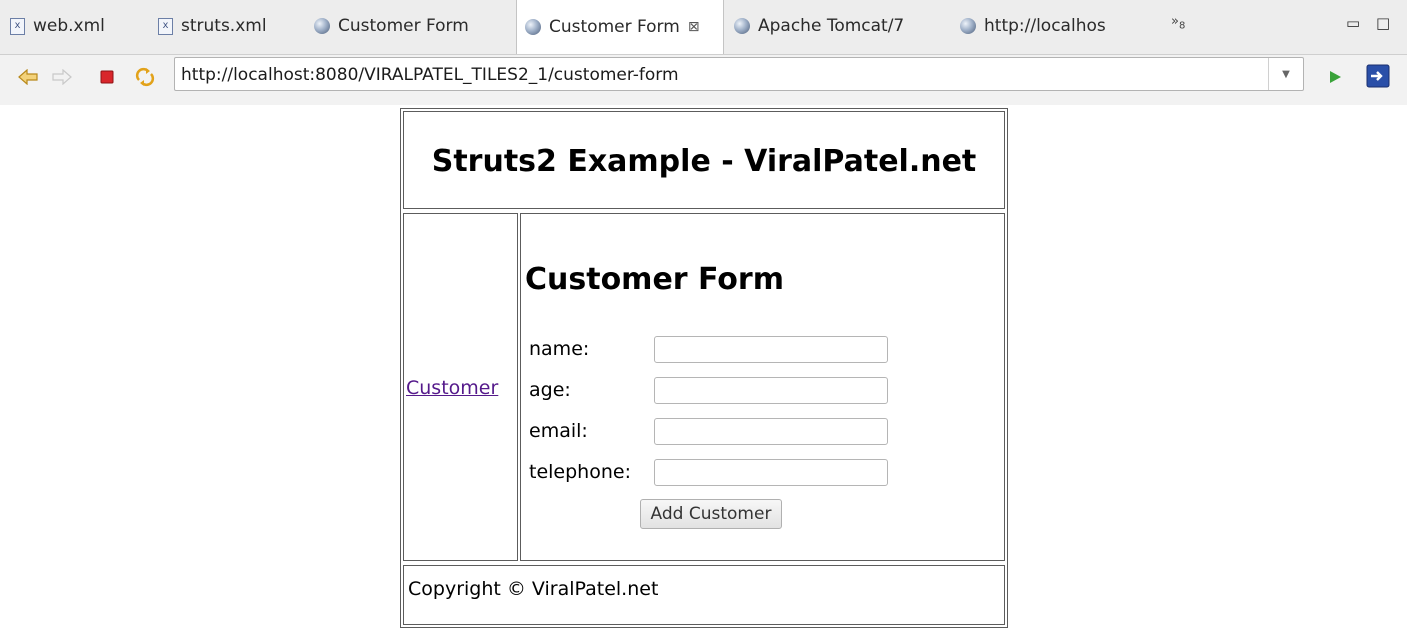 This screenshot has height=628, width=1407. I want to click on tab-label: struts.xml, so click(224, 26).